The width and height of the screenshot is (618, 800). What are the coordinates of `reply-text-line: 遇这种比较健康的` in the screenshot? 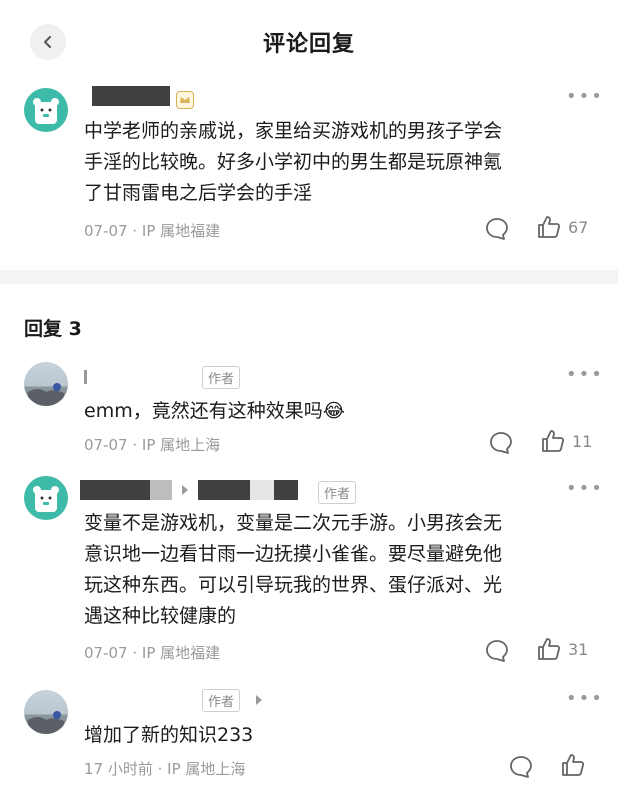 It's located at (160, 616).